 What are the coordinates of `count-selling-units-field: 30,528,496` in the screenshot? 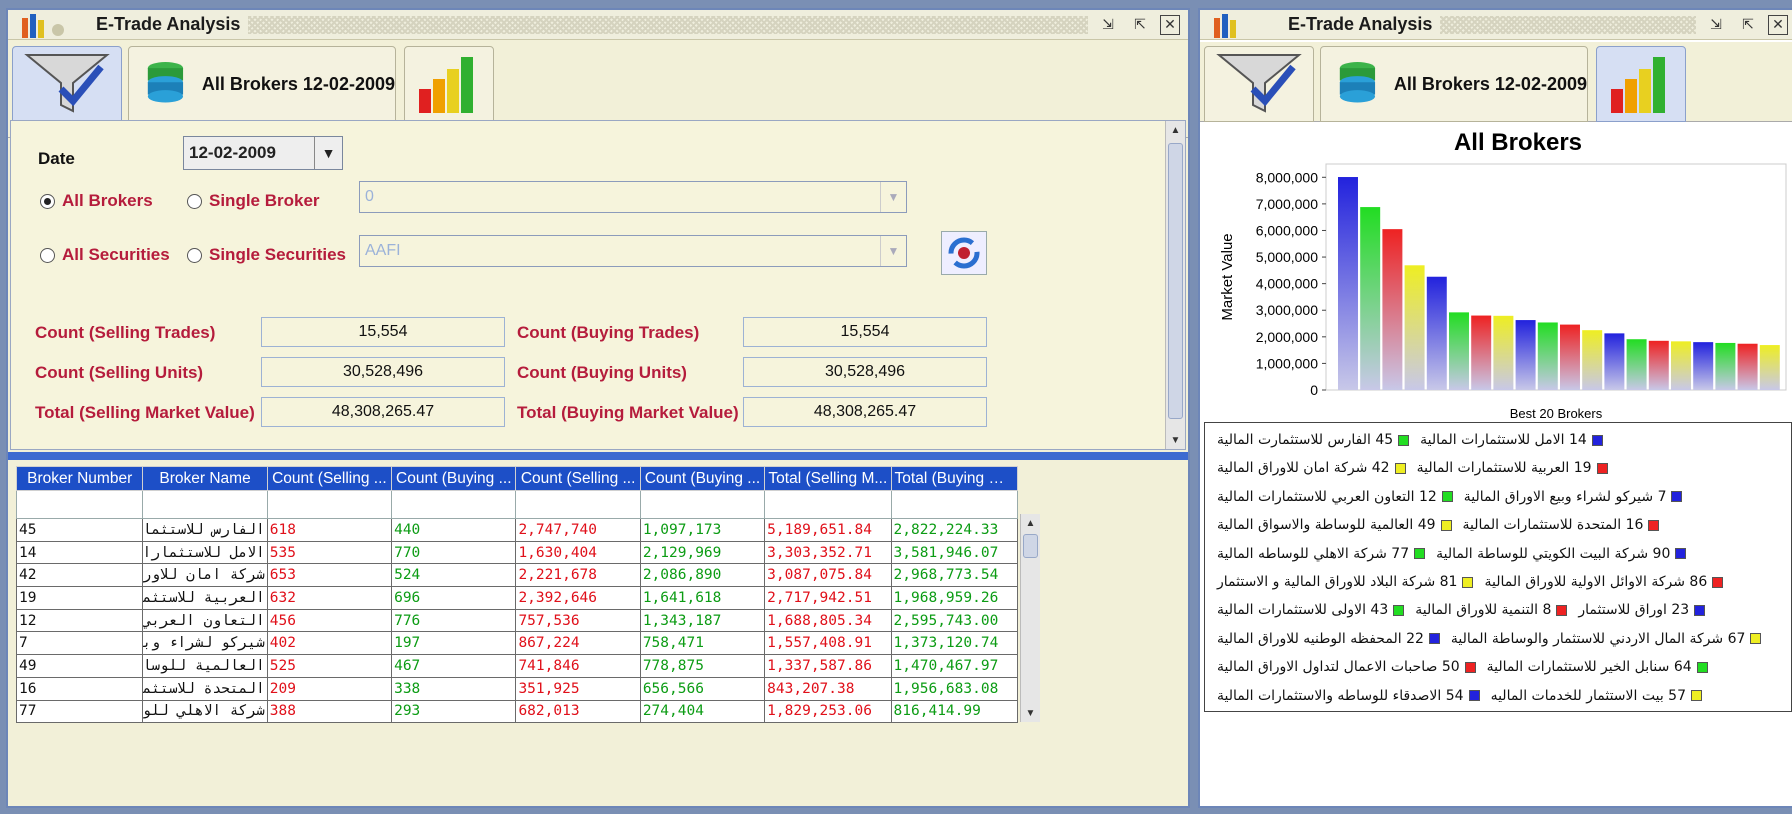 It's located at (383, 372).